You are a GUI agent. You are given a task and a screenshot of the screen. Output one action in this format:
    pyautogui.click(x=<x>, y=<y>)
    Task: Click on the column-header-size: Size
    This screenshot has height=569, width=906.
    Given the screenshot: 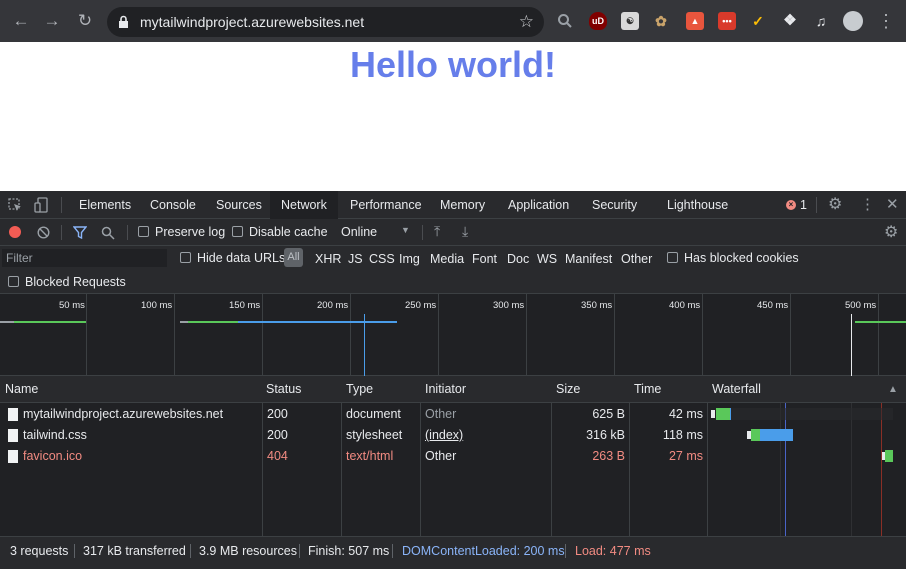 What is the action you would take?
    pyautogui.click(x=568, y=389)
    